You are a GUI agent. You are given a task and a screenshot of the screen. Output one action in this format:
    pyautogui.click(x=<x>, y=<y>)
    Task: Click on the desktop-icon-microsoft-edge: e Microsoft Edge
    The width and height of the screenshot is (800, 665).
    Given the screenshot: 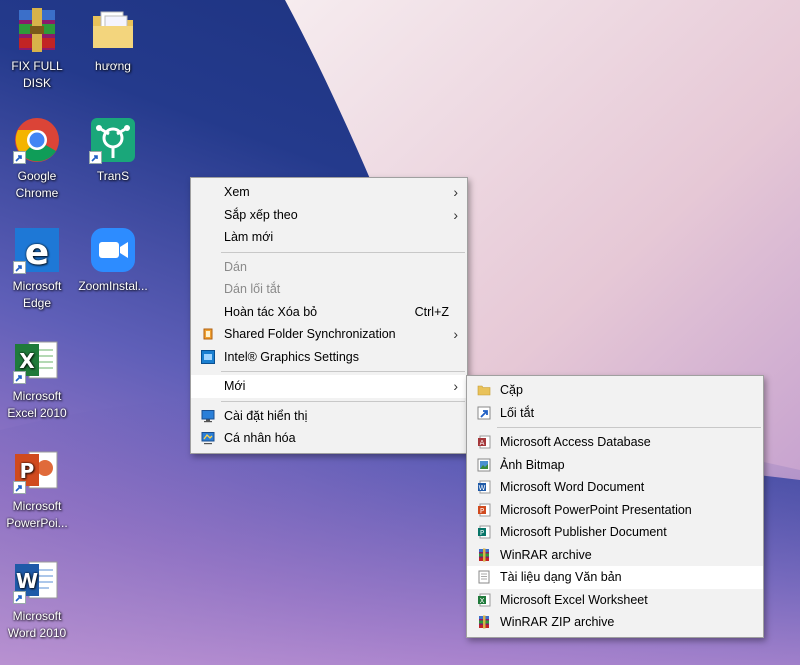 What is the action you would take?
    pyautogui.click(x=37, y=269)
    